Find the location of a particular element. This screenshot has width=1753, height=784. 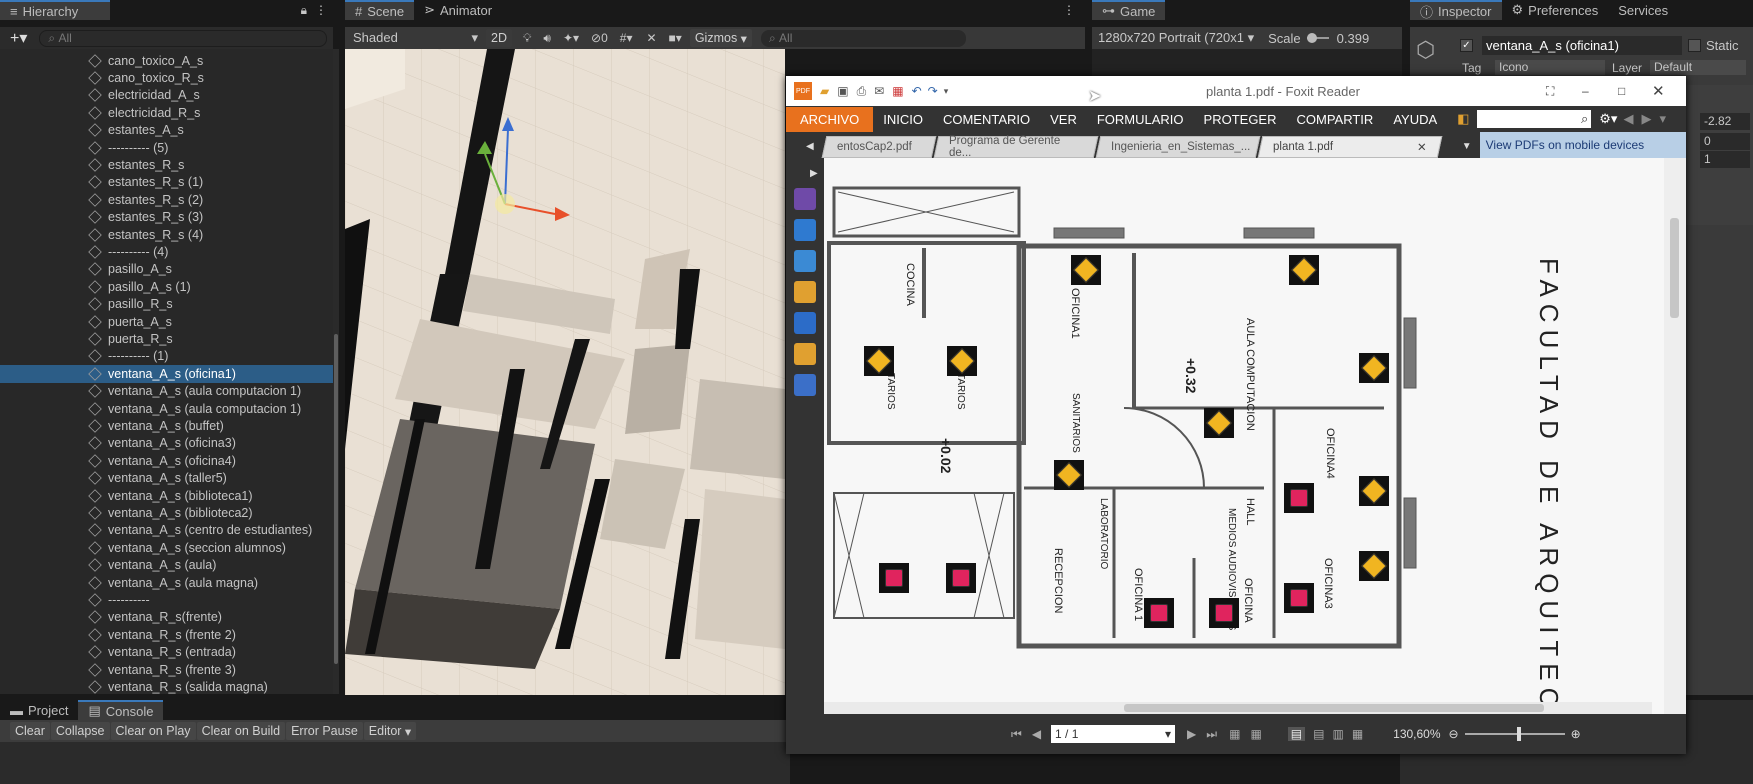

zoom-level: 130,60% is located at coordinates (1416, 734).